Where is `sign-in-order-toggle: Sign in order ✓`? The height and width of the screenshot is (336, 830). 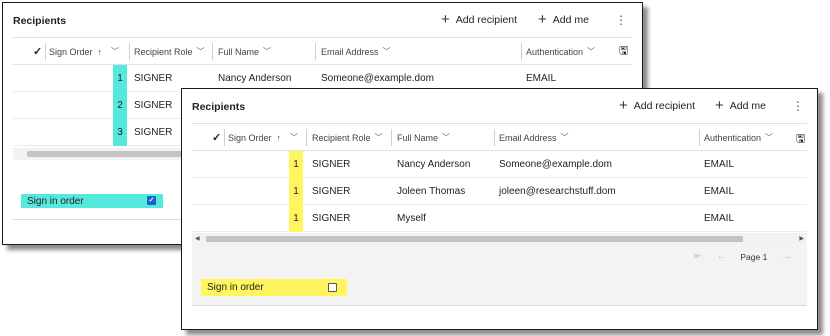
sign-in-order-toggle: Sign in order ✓ is located at coordinates (92, 201).